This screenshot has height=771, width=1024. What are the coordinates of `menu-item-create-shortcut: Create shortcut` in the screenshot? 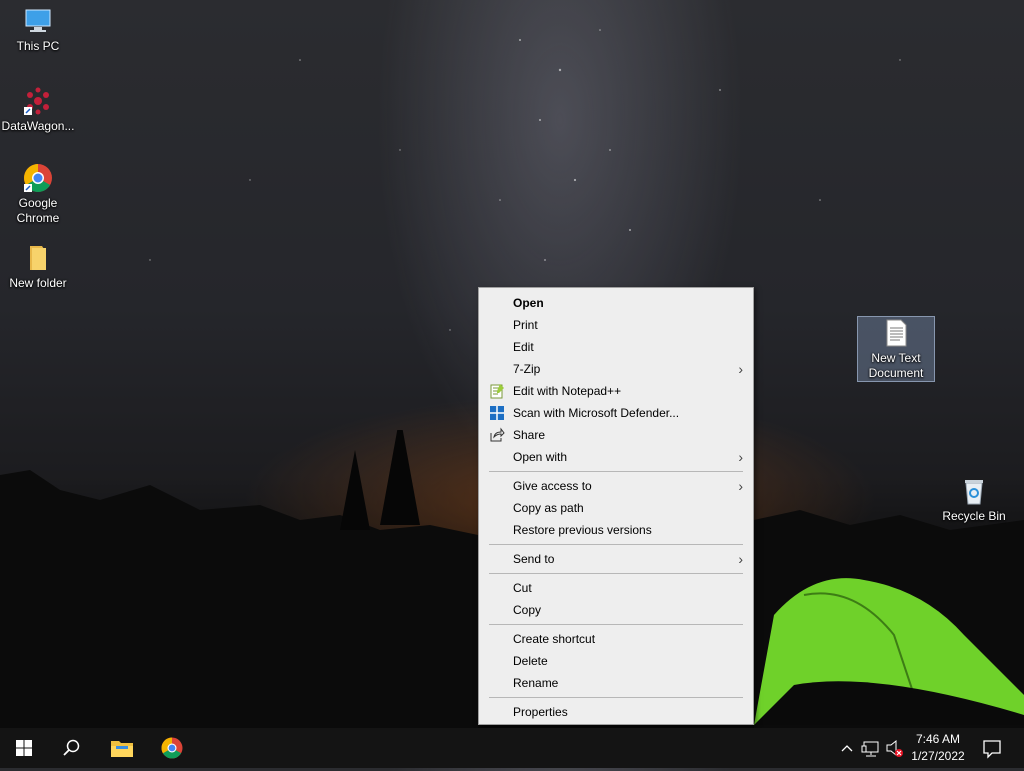 It's located at (616, 639).